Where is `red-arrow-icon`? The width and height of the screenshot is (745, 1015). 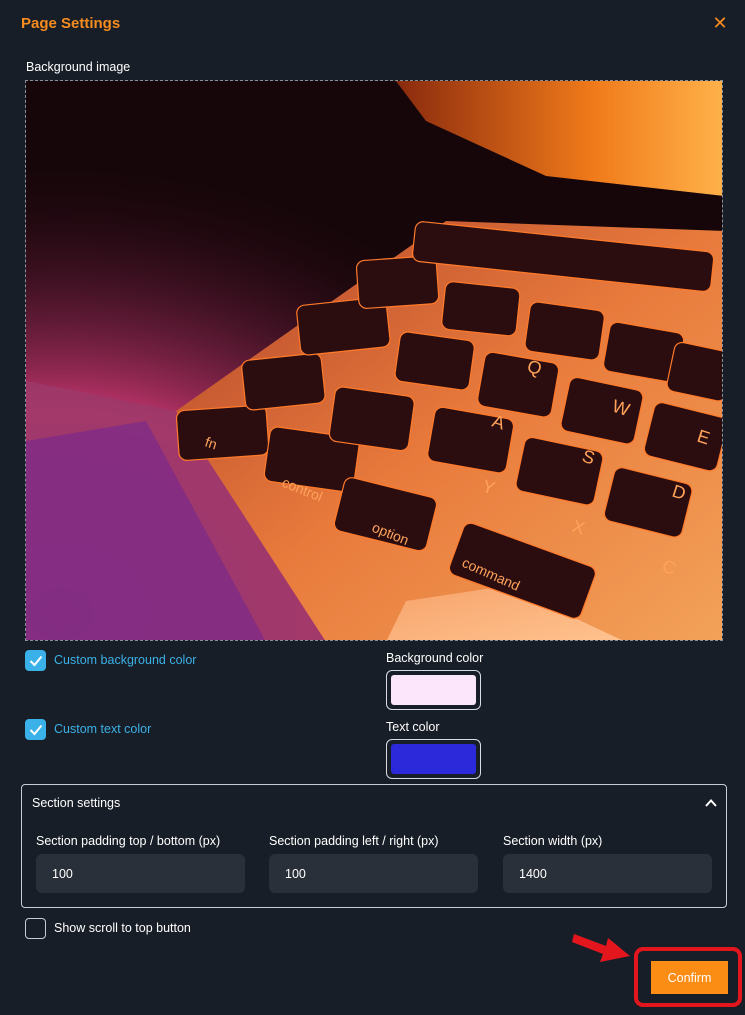 red-arrow-icon is located at coordinates (601, 948).